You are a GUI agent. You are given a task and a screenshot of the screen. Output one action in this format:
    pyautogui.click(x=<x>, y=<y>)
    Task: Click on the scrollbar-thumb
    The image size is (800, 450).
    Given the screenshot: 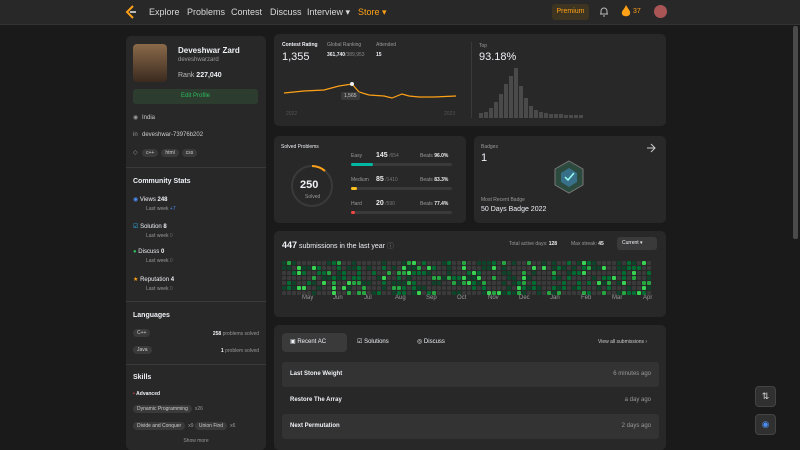 What is the action you would take?
    pyautogui.click(x=795, y=132)
    